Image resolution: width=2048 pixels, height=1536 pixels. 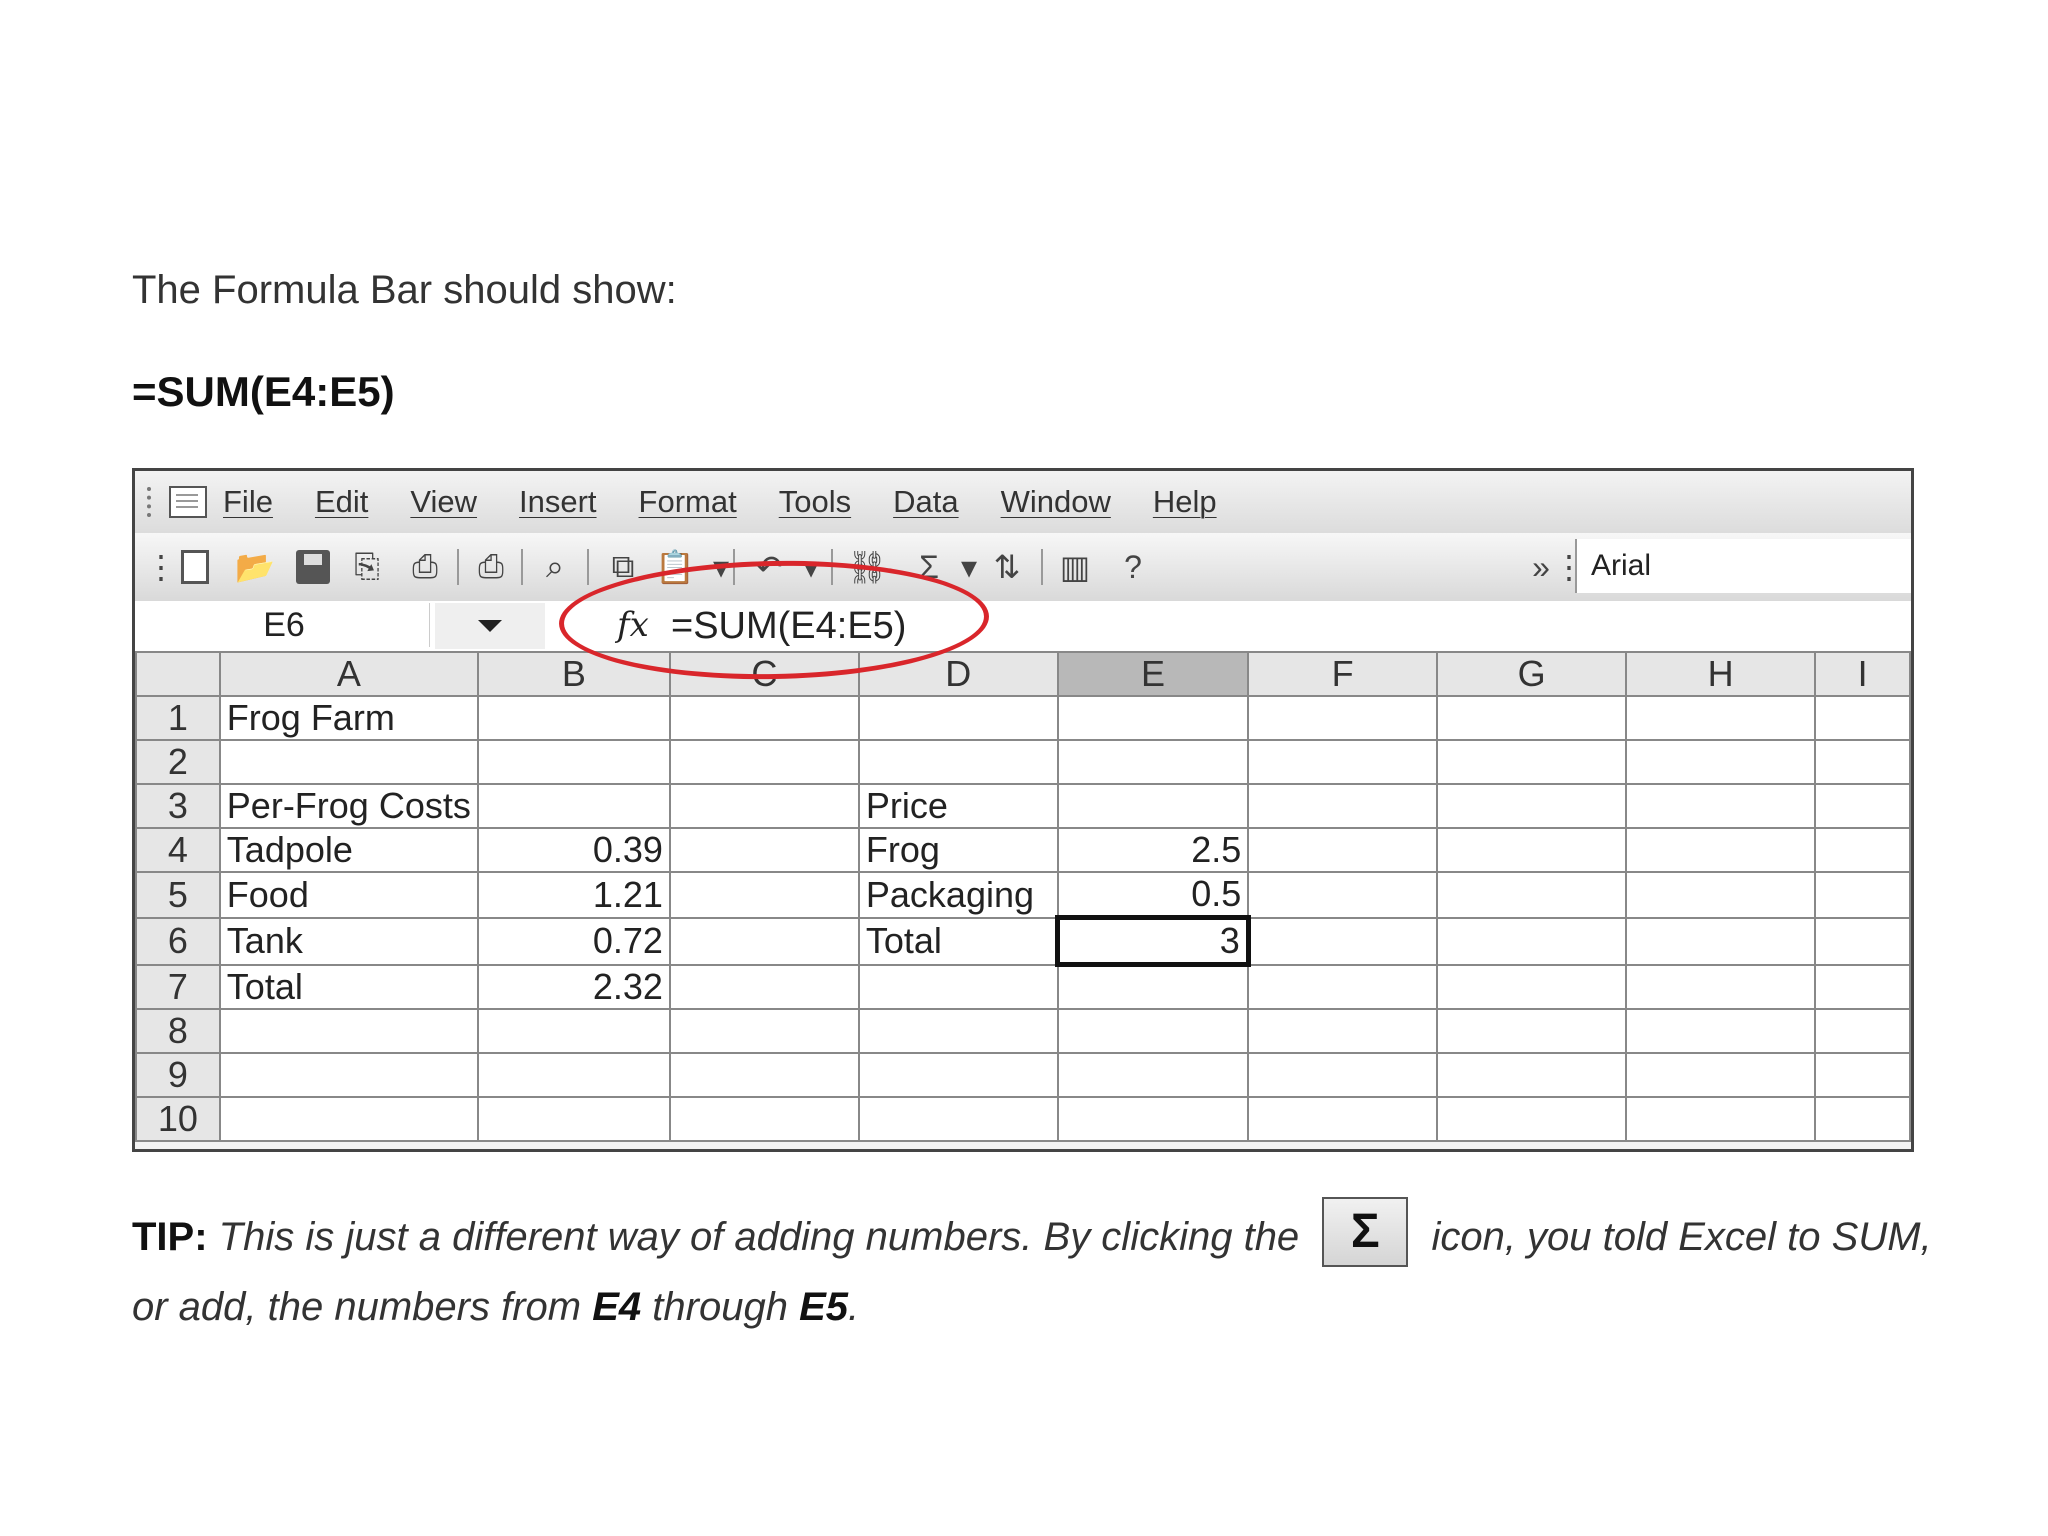 What do you see at coordinates (1343, 674) in the screenshot?
I see `column-header-f: F` at bounding box center [1343, 674].